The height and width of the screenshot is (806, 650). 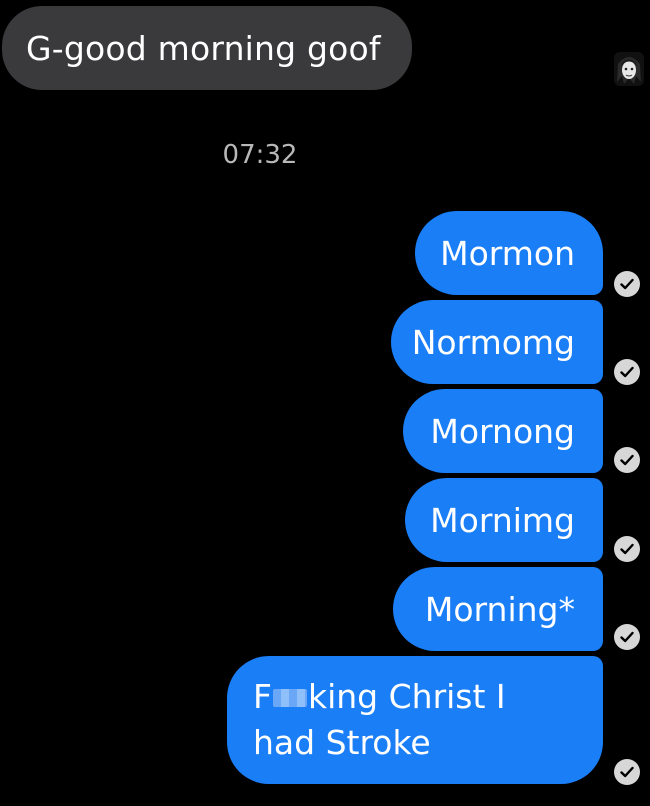 I want to click on outgoing-message-text: Mornong, so click(x=502, y=431).